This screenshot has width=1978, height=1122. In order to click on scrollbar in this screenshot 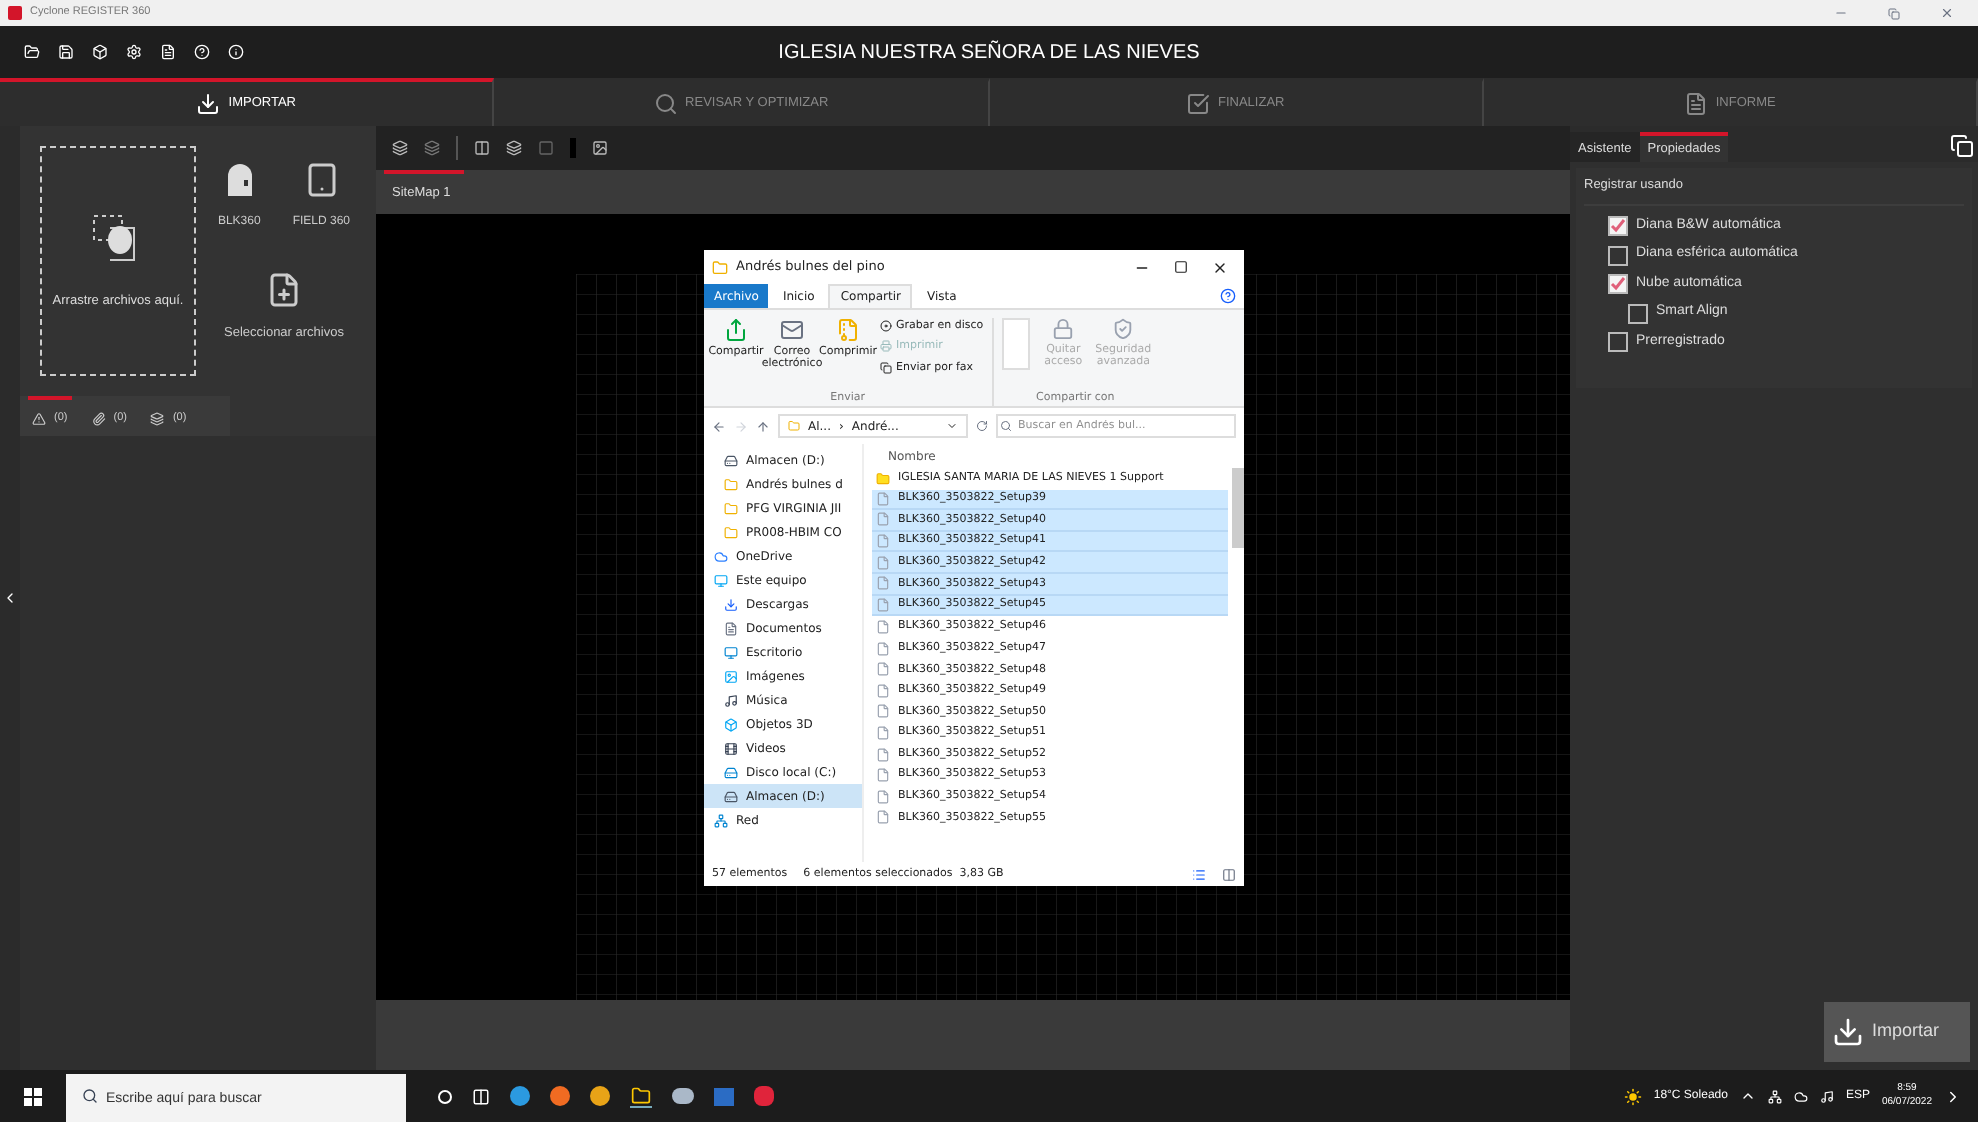, I will do `click(1238, 508)`.